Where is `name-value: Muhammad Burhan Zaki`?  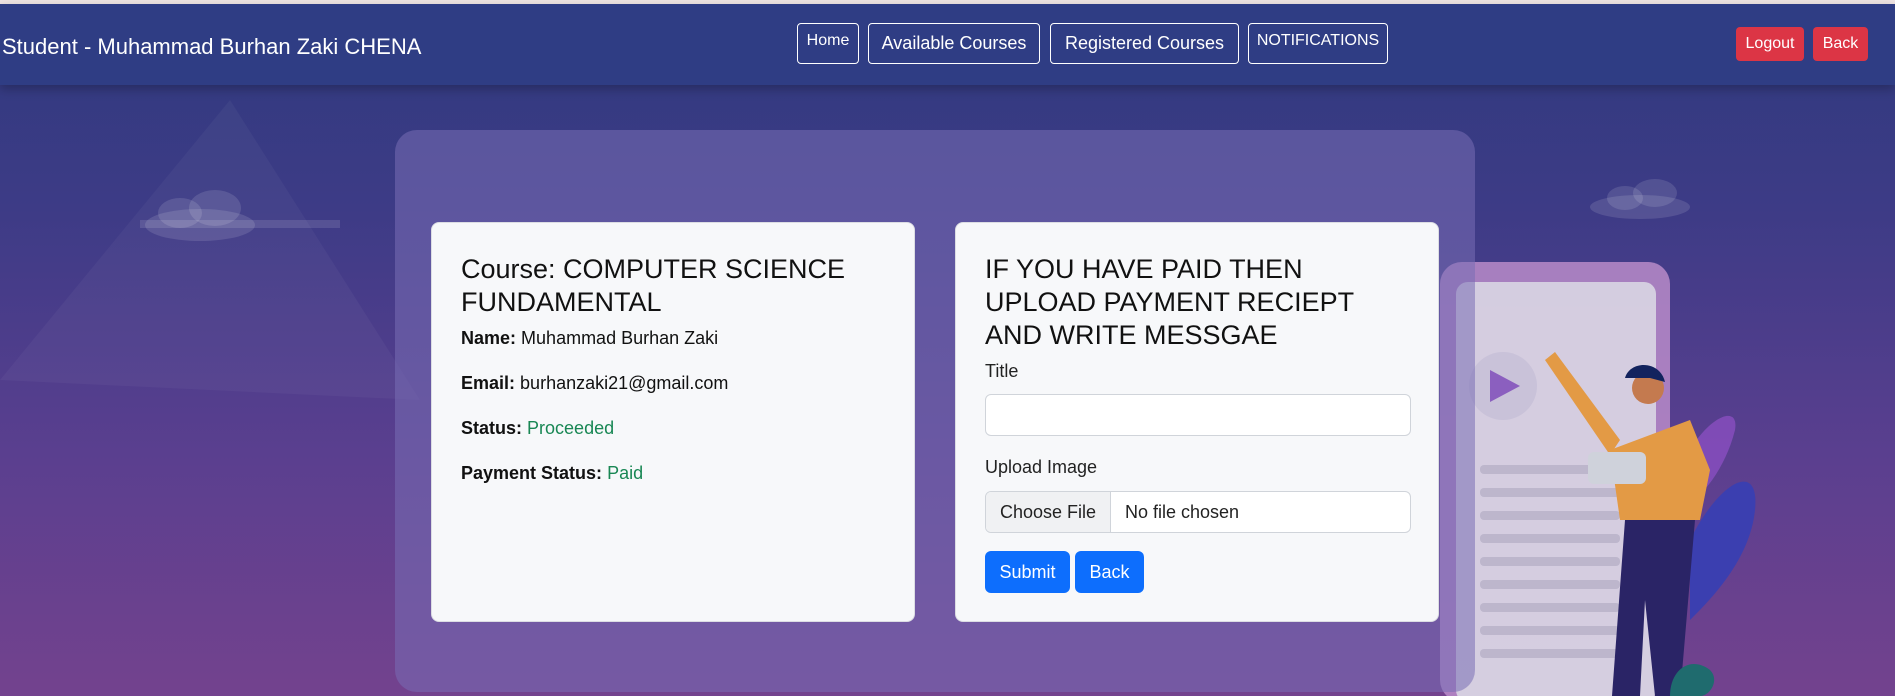
name-value: Muhammad Burhan Zaki is located at coordinates (620, 338).